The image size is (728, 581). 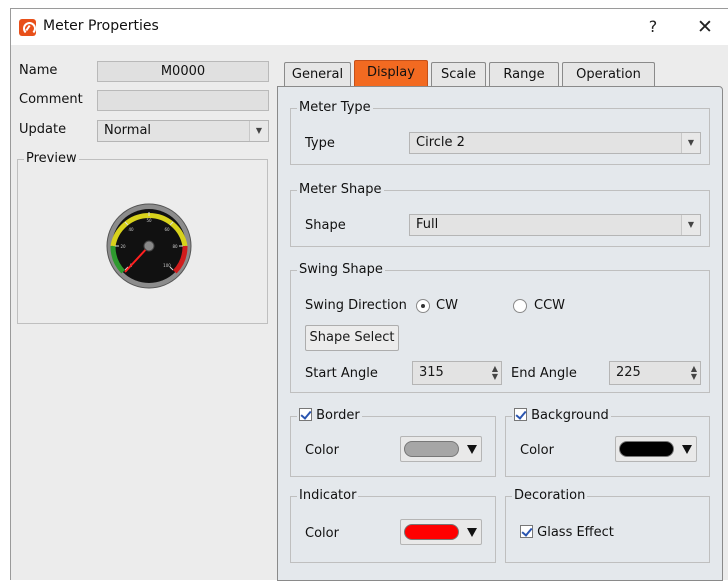 I want to click on shape-select-button: Shape Select, so click(x=352, y=338).